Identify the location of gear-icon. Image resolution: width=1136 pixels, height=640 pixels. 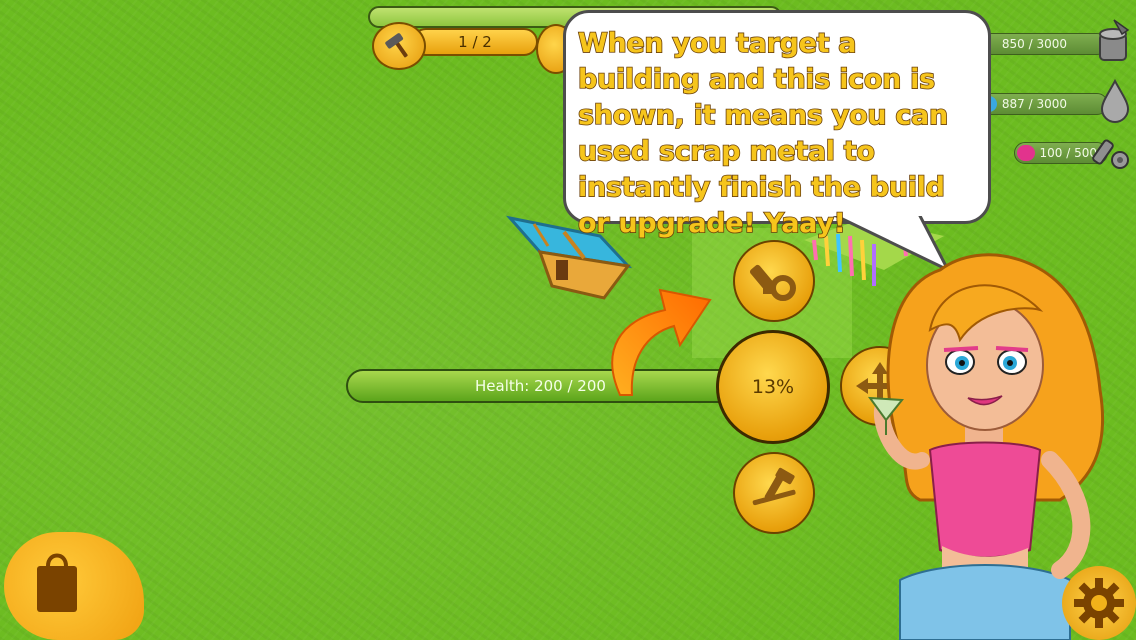
(1099, 603).